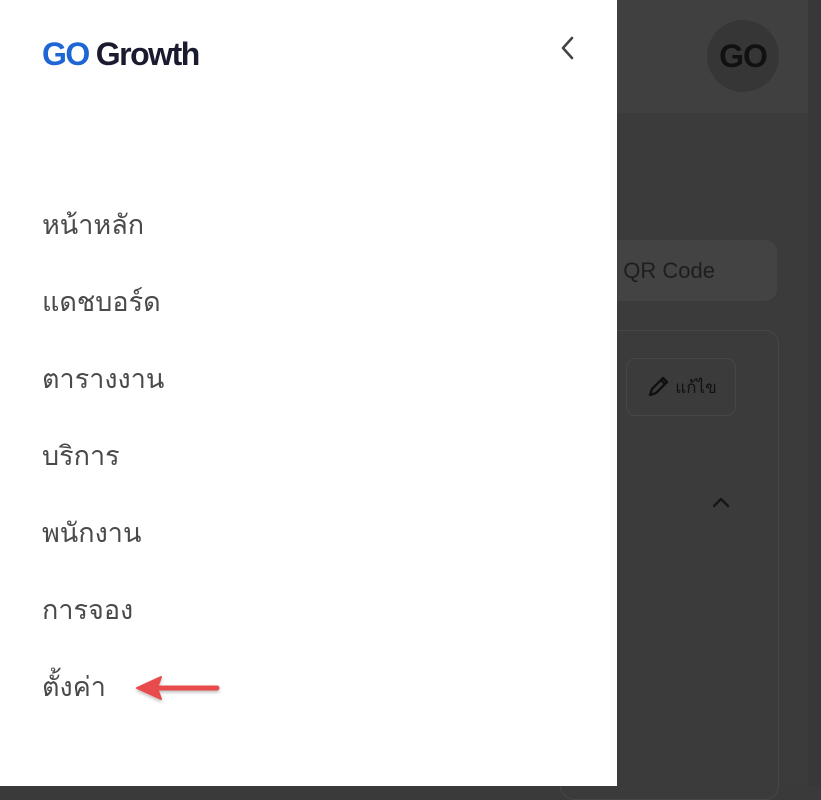  I want to click on logo-go-text: GO, so click(66, 54).